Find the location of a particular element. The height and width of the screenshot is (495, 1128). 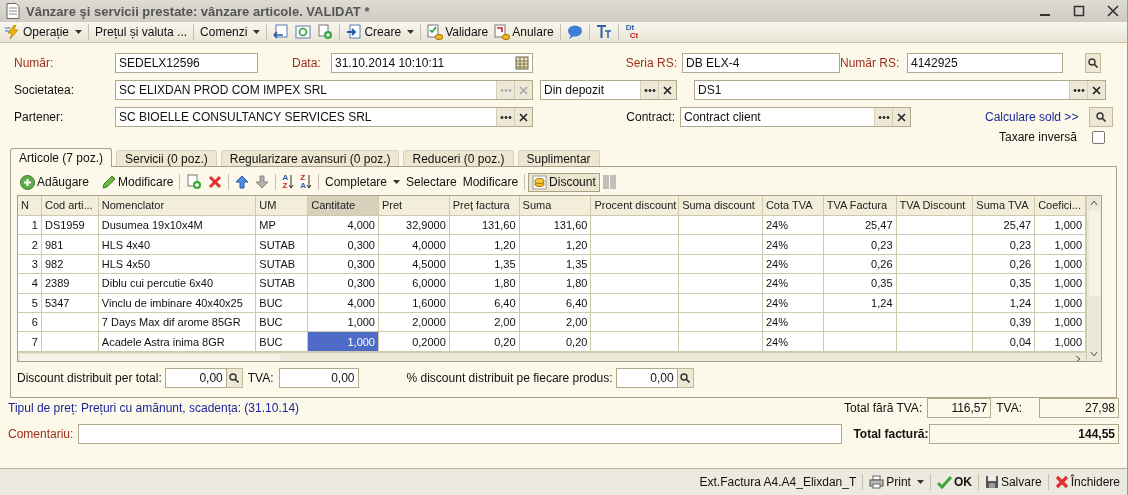

tab: Servicii (0 poz.) is located at coordinates (166, 158).